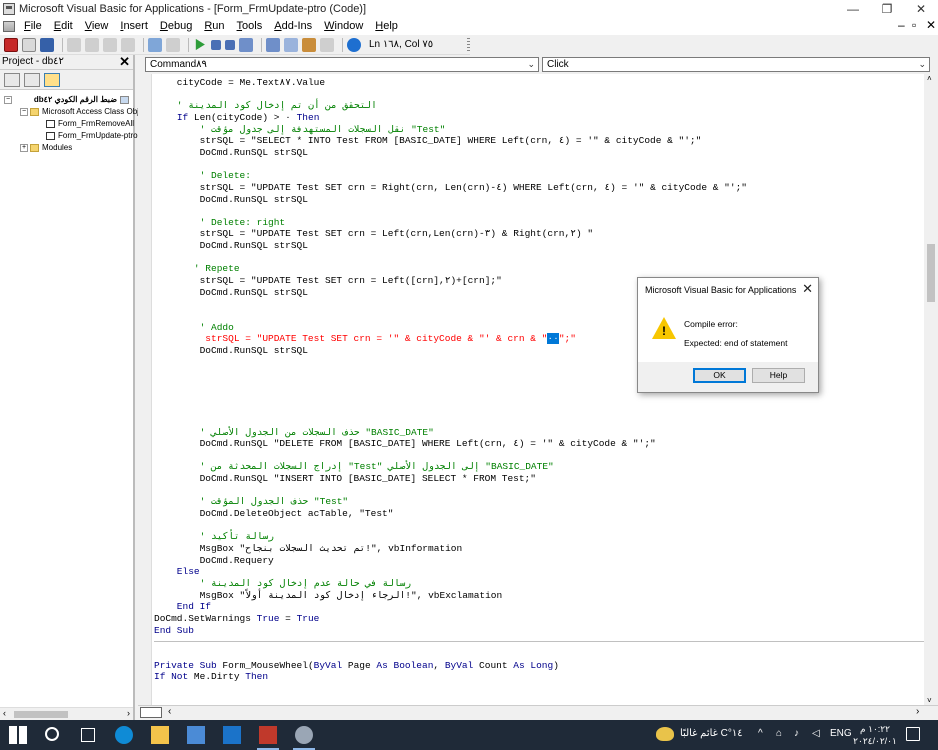 The image size is (938, 750). Describe the element at coordinates (327, 44) in the screenshot. I see `toolbox-icon` at that location.